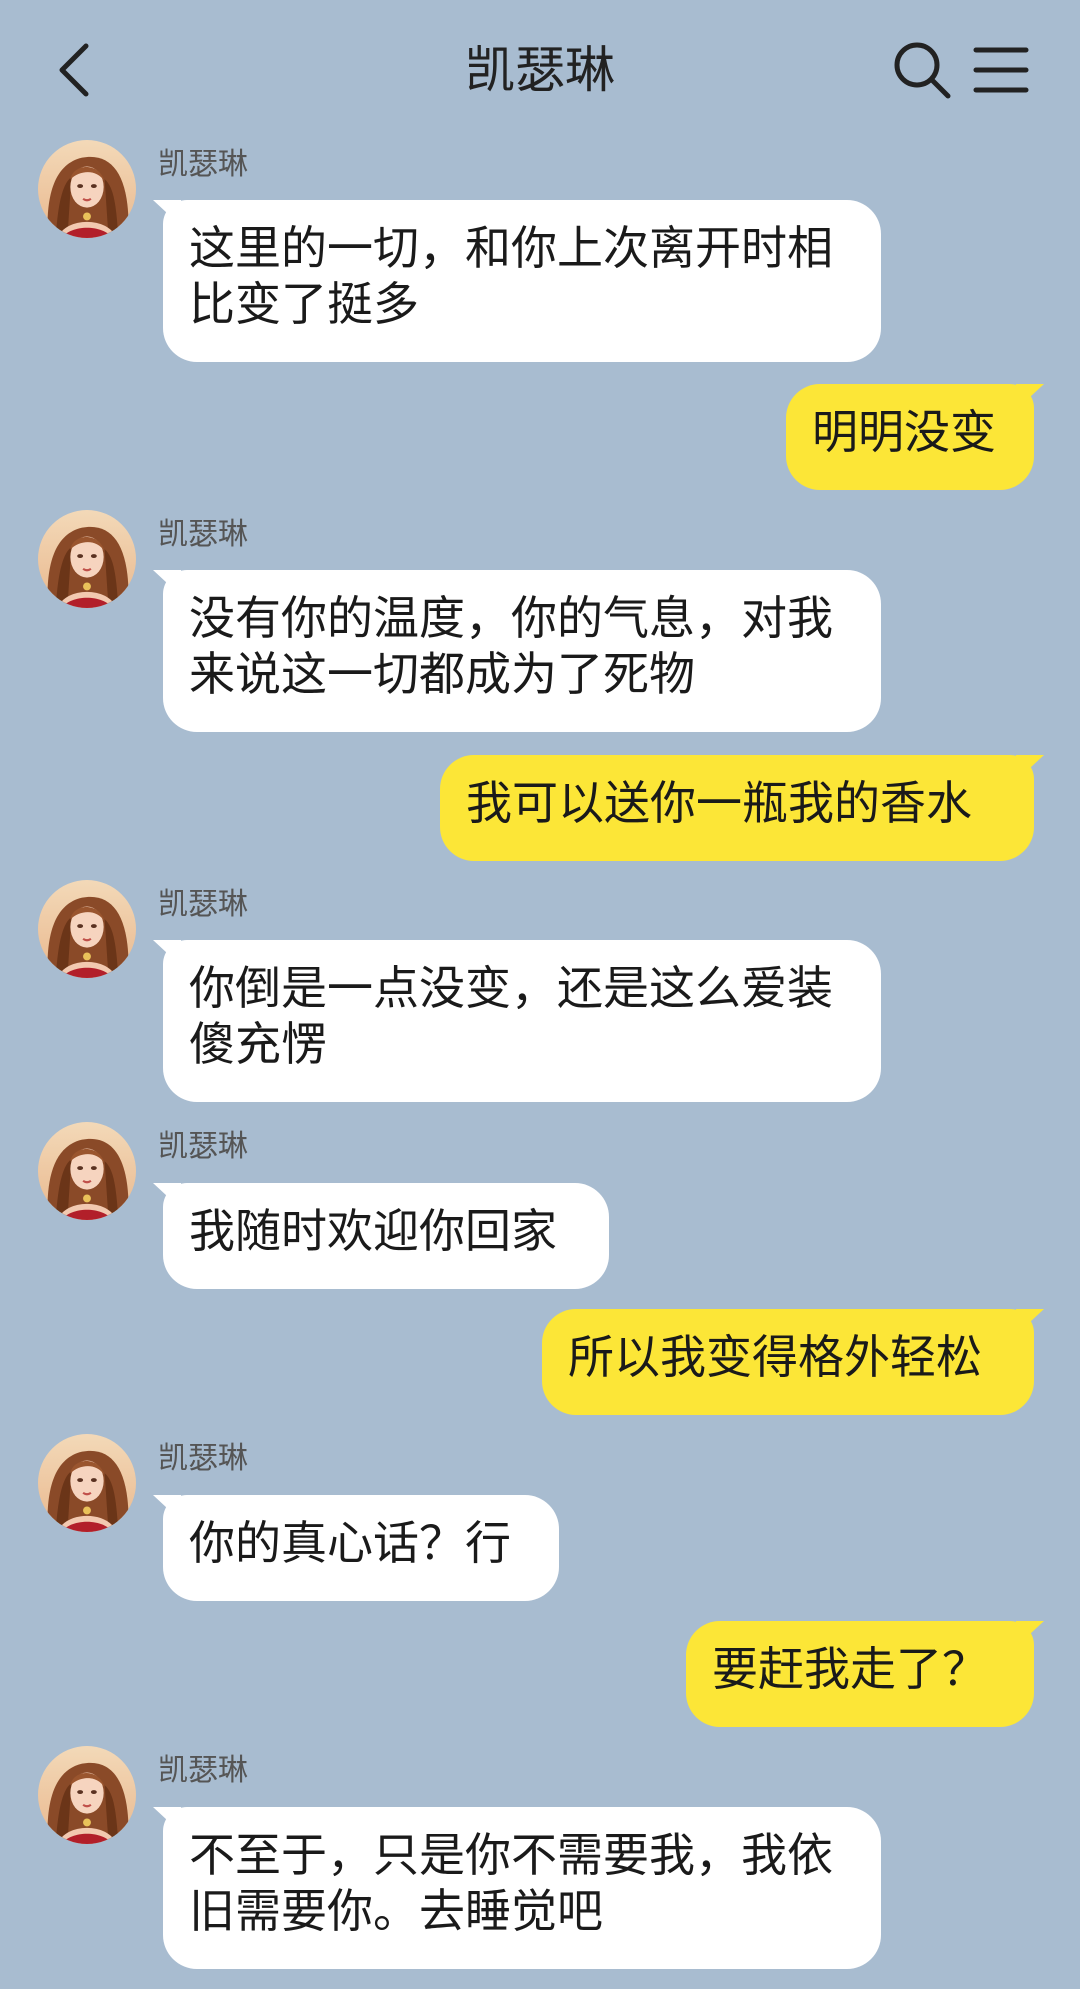  What do you see at coordinates (522, 651) in the screenshot?
I see `incoming-message-bubble: 没有你的温度，你的气息，对我来说这一切都成为了死物` at bounding box center [522, 651].